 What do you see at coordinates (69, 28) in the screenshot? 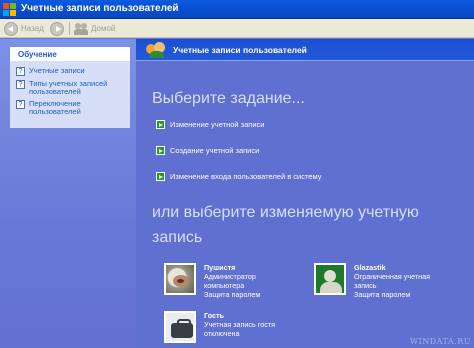
I see `toolbar-separator` at bounding box center [69, 28].